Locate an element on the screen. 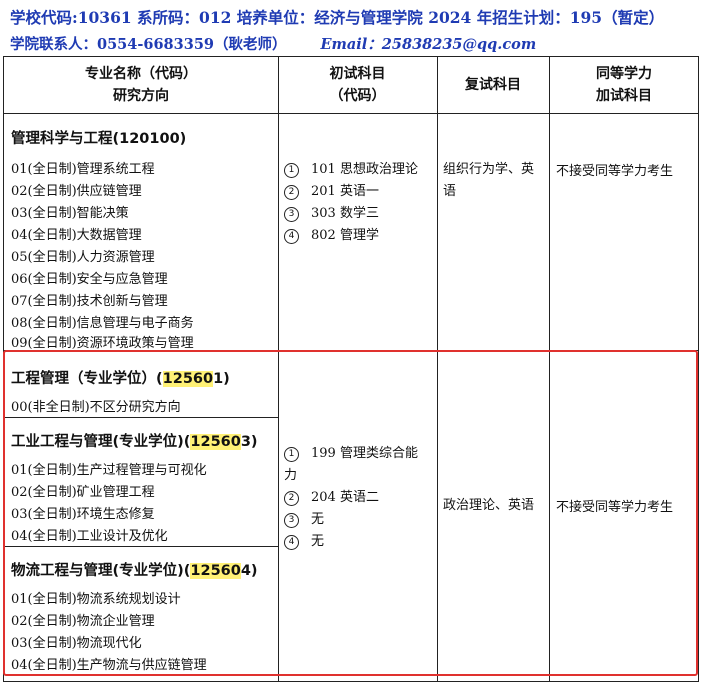  header-equivalent-subjects: 同等学力 加试科目 is located at coordinates (624, 85).